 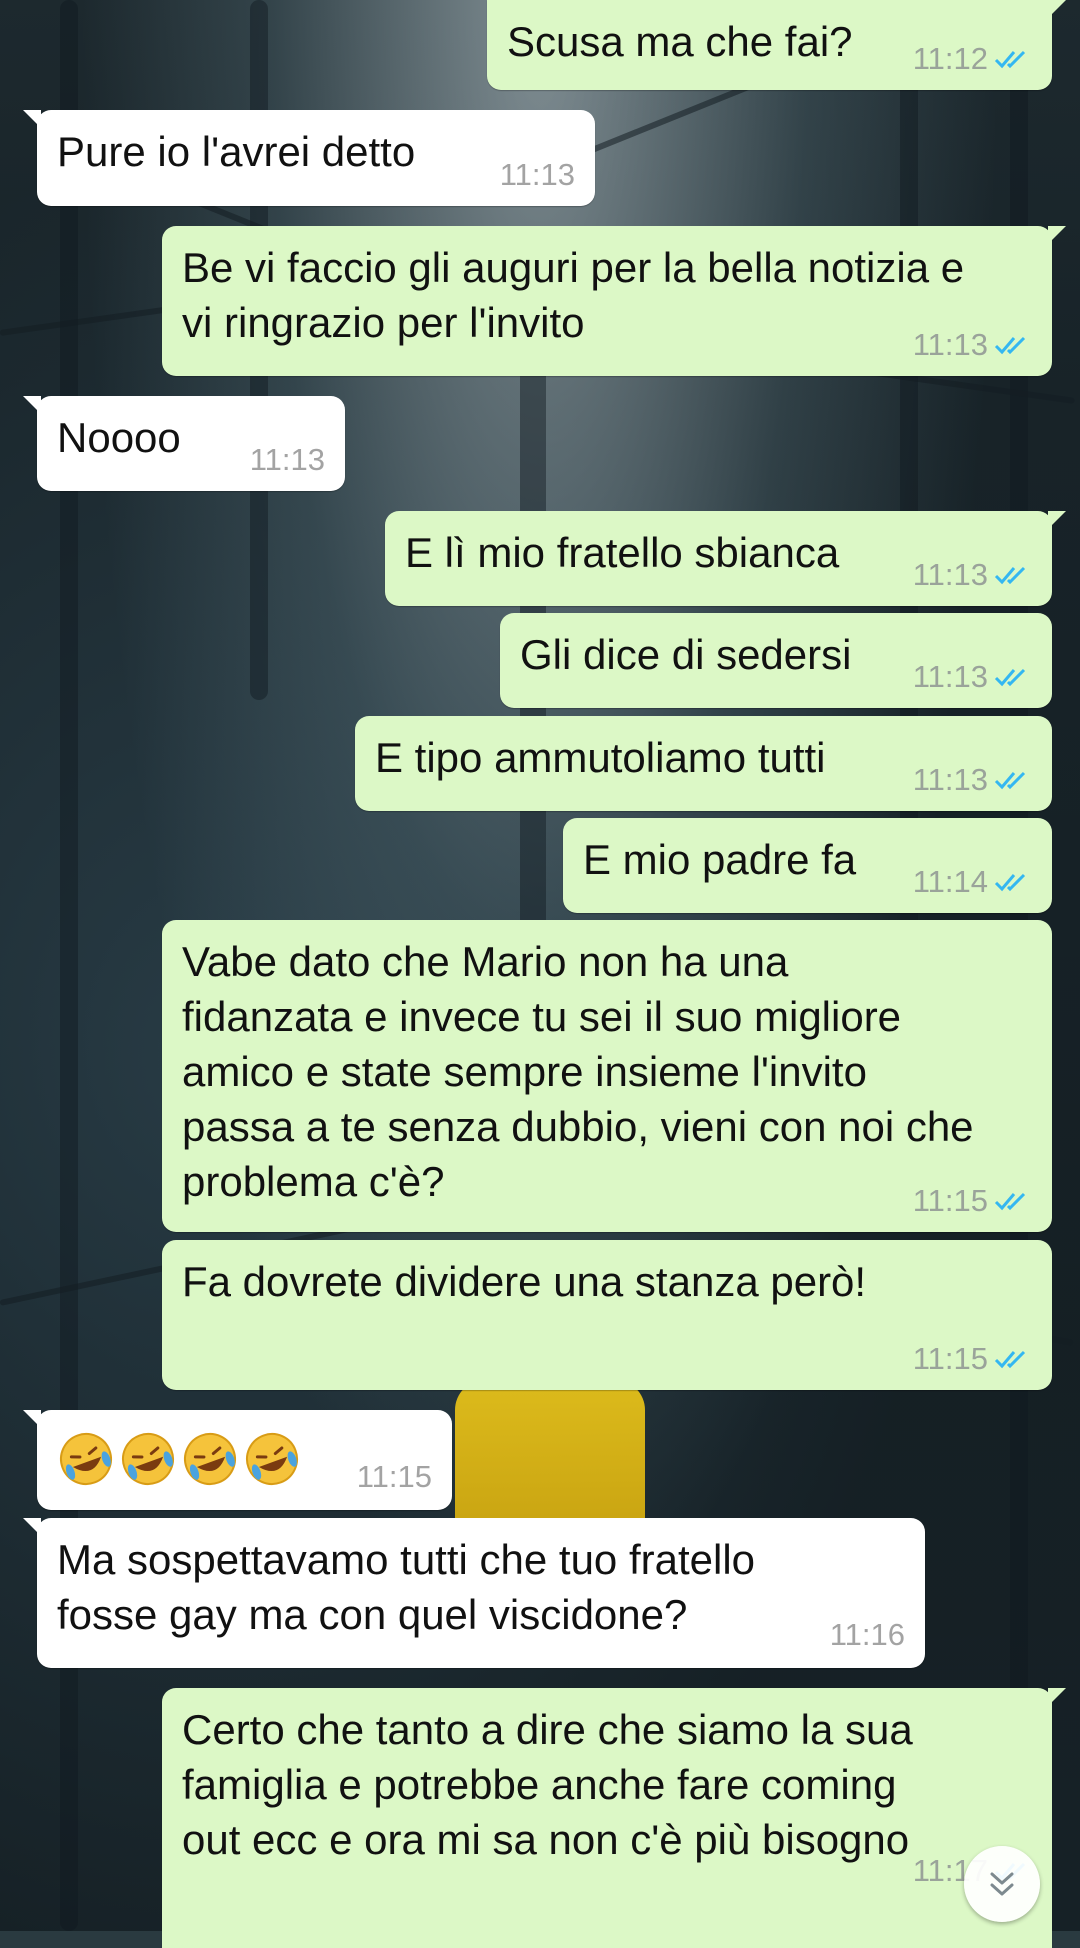 I want to click on message-text: Gli dice di sedersi, so click(x=686, y=654).